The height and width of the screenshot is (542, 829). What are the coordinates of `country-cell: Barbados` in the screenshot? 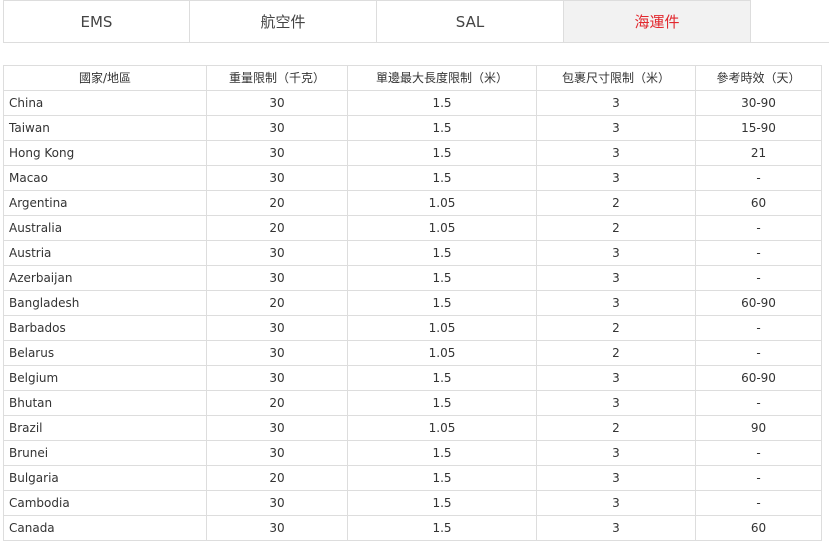 It's located at (105, 328).